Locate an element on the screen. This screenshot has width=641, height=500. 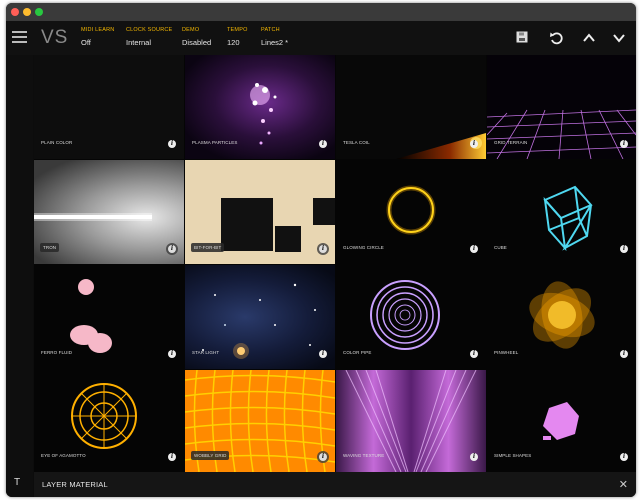
zoom-window-button is located at coordinates (39, 12).